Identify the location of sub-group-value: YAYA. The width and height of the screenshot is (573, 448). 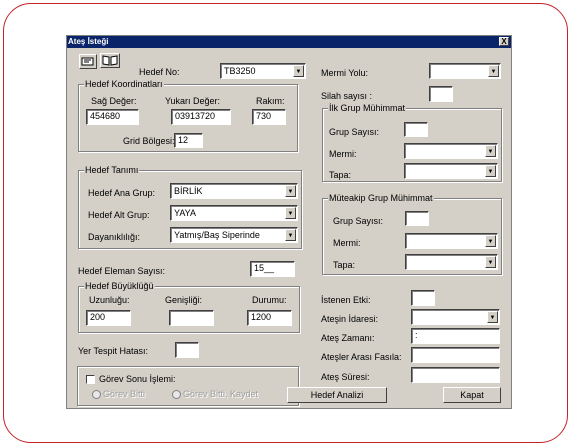
(185, 213).